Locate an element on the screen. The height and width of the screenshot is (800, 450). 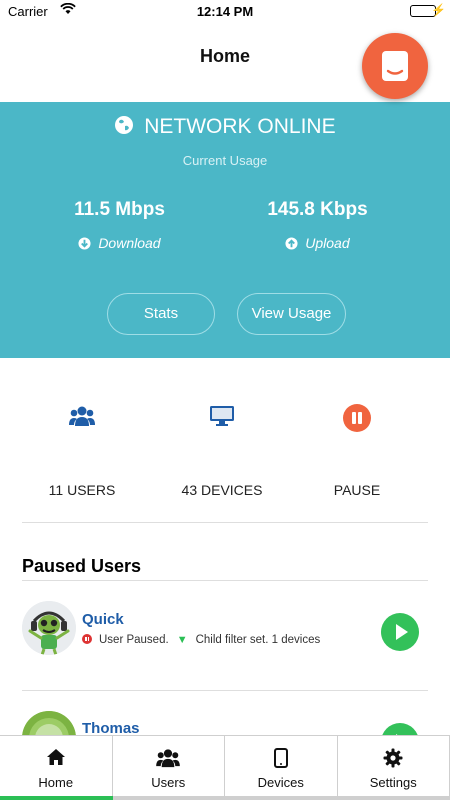
tab-label: Settings is located at coordinates (393, 782).